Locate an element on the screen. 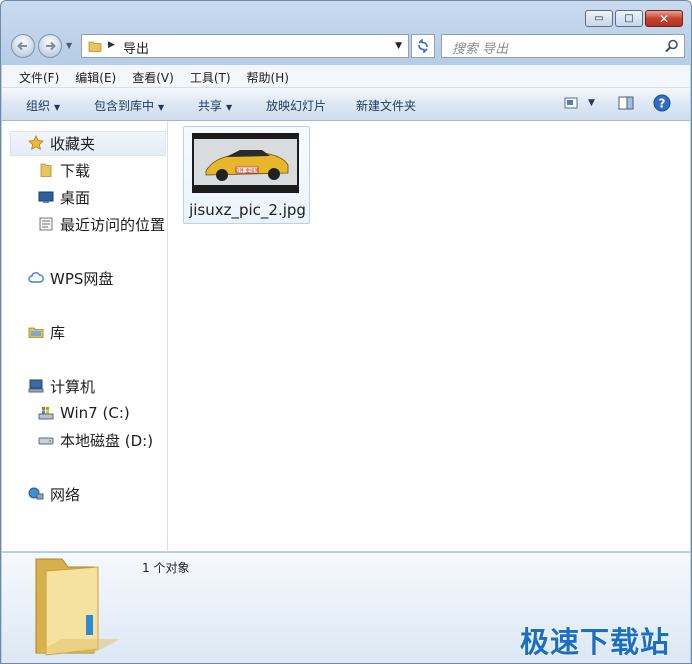 The width and height of the screenshot is (692, 664). nav-downloads-label: 下载 is located at coordinates (75, 170).